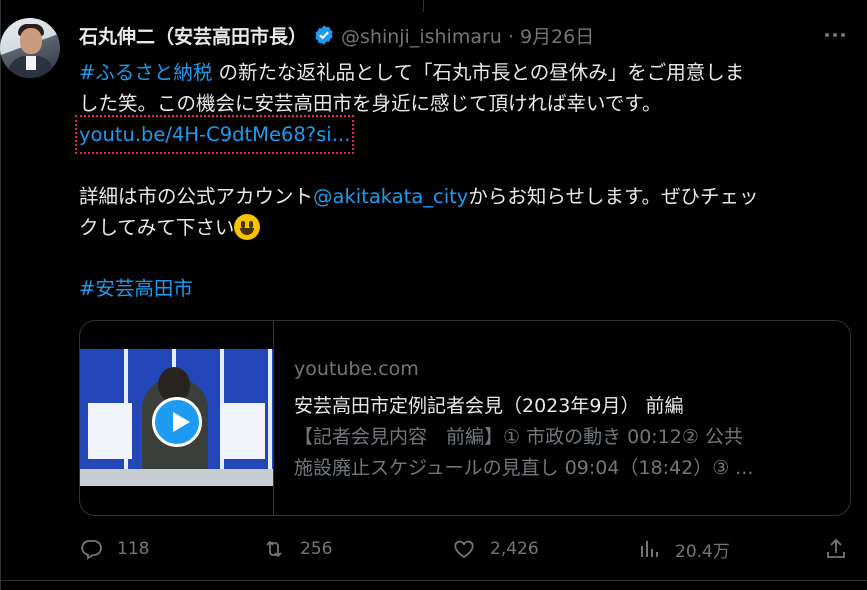 This screenshot has height=590, width=867. What do you see at coordinates (30, 48) in the screenshot?
I see `avatar` at bounding box center [30, 48].